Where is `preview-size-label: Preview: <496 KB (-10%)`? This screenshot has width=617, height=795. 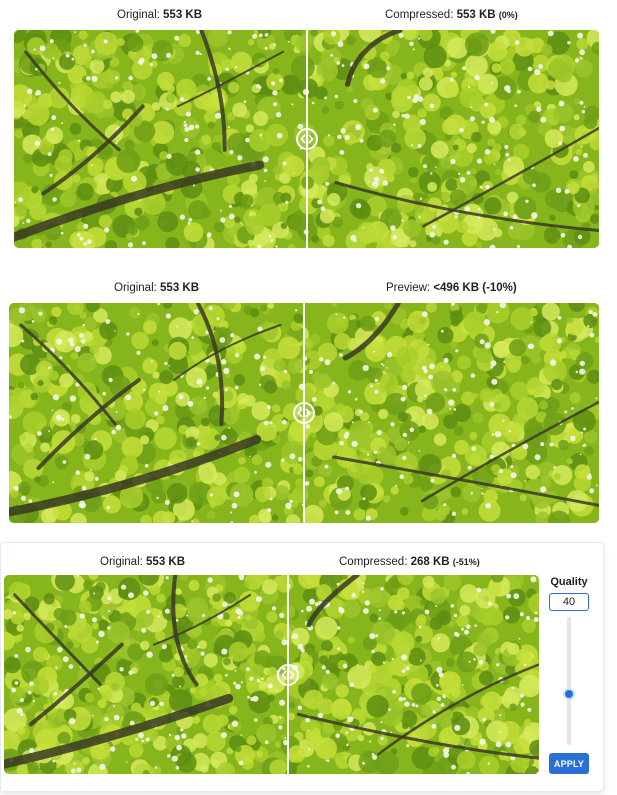
preview-size-label: Preview: <496 KB (-10%) is located at coordinates (451, 288).